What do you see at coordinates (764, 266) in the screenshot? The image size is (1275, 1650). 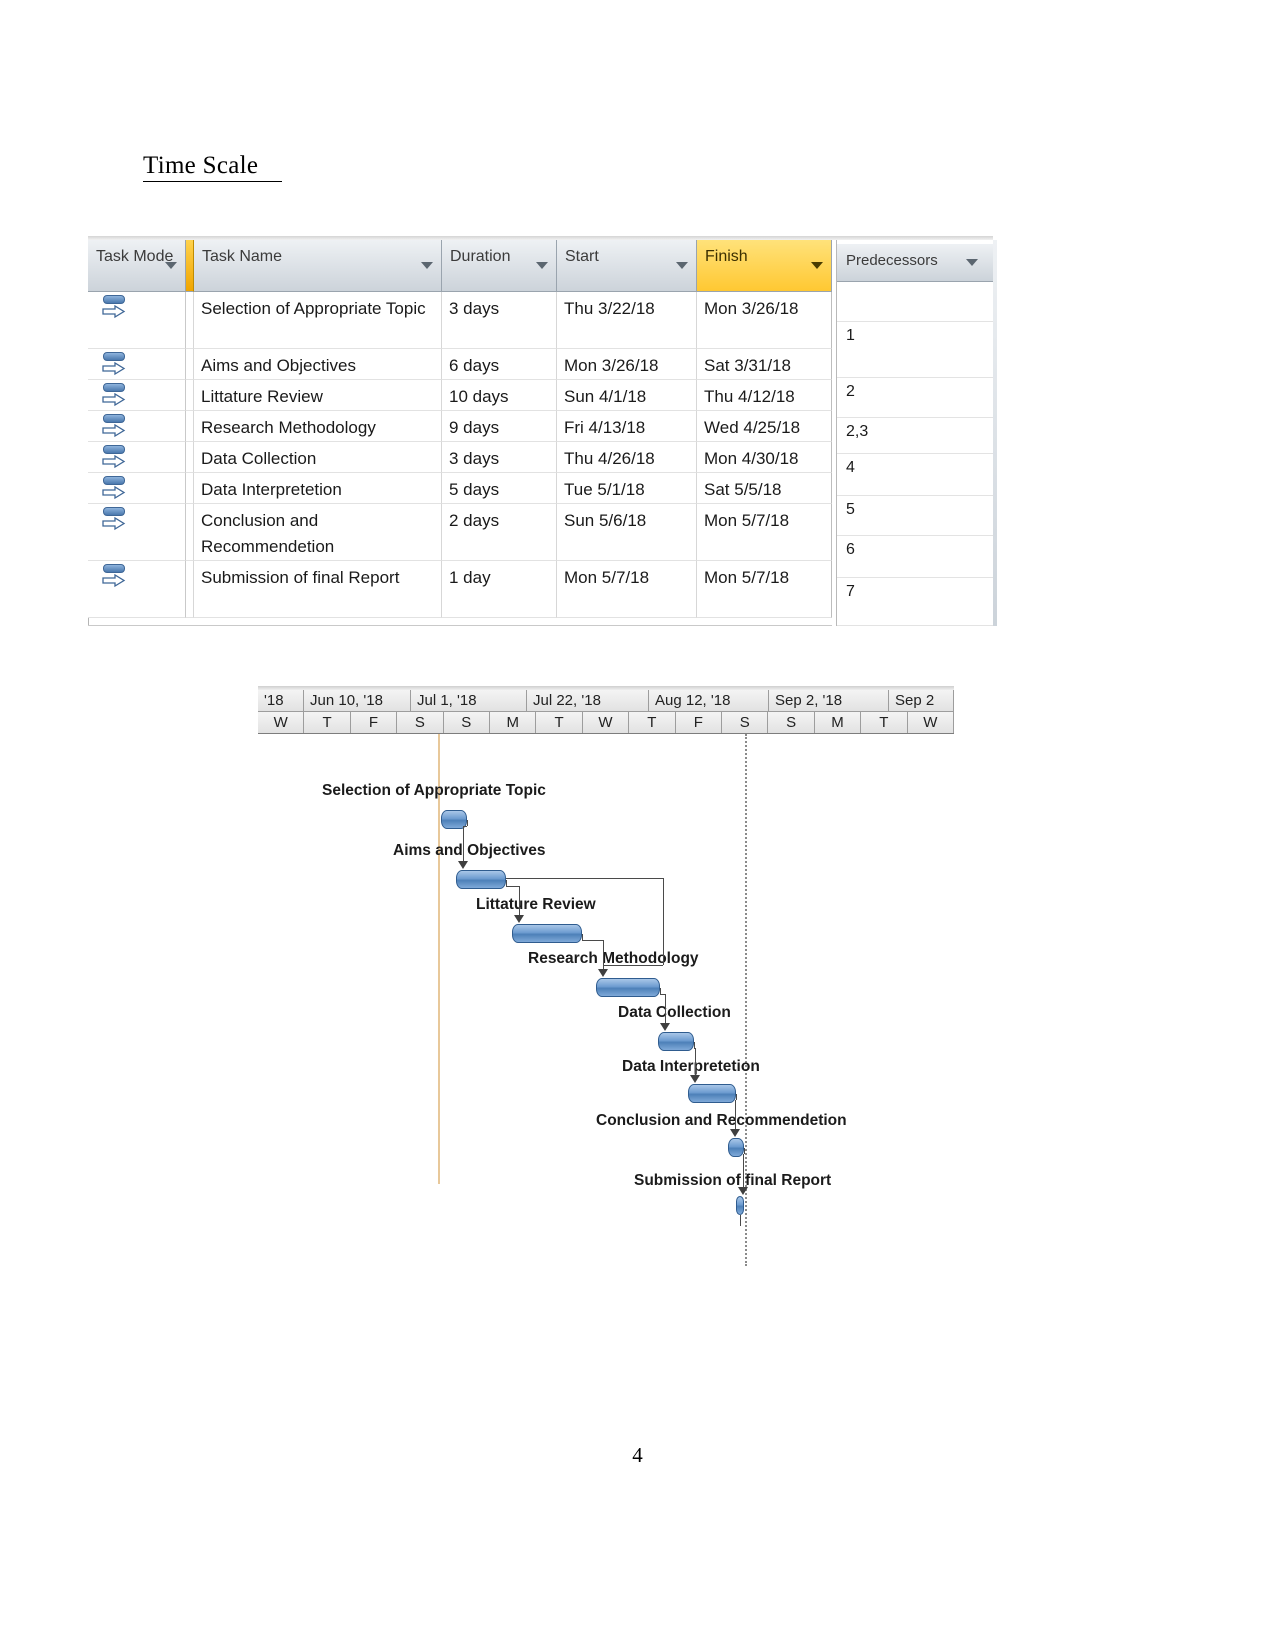 I see `column-header-finish: Finish` at bounding box center [764, 266].